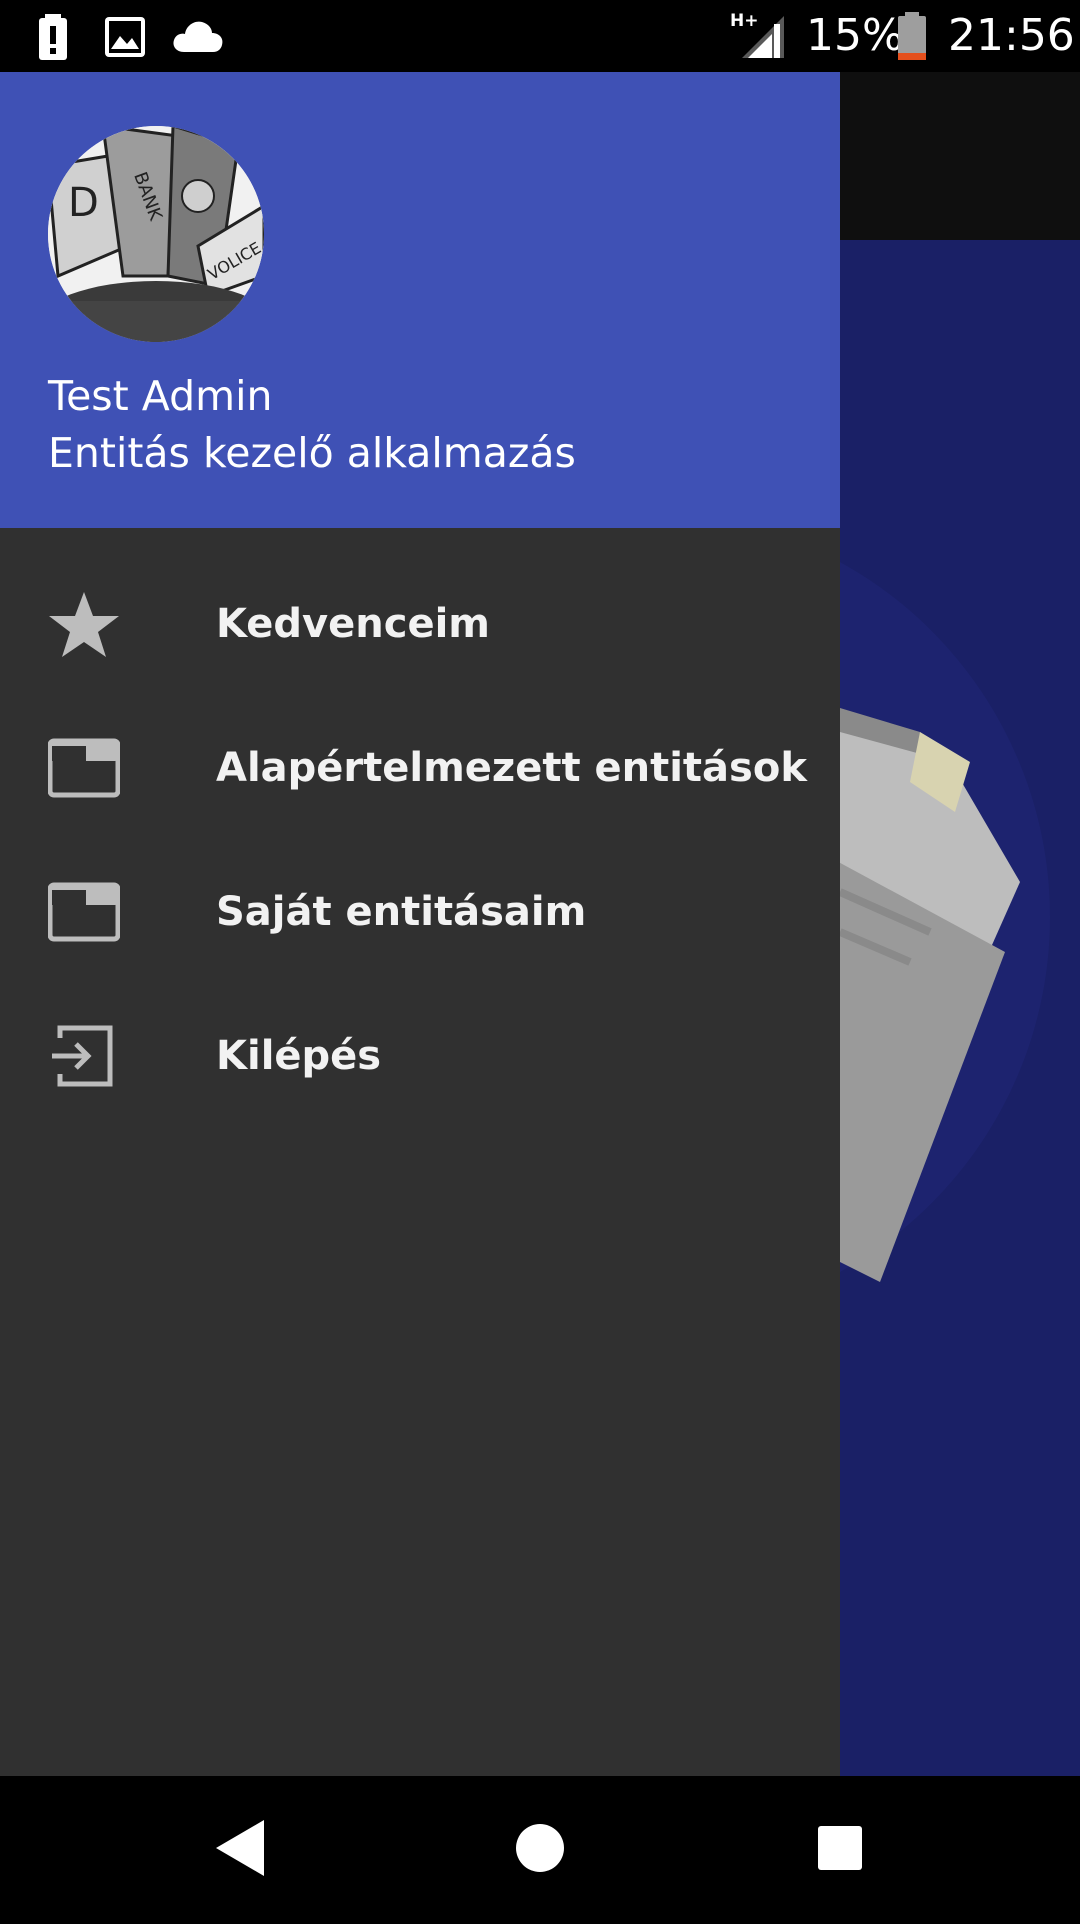  I want to click on status-bar: H+ 15% 21:56, so click(540, 36).